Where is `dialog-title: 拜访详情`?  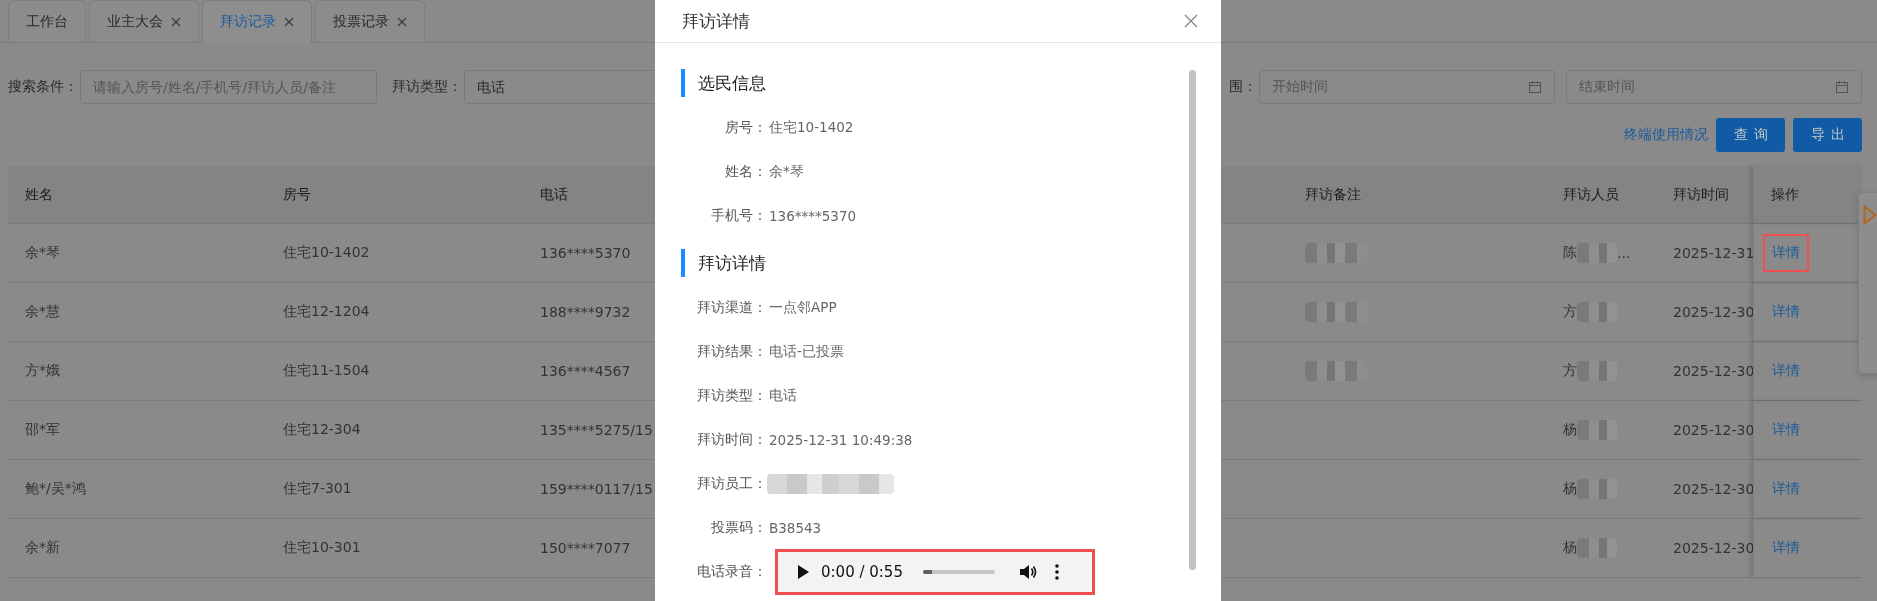
dialog-title: 拜访详情 is located at coordinates (716, 21).